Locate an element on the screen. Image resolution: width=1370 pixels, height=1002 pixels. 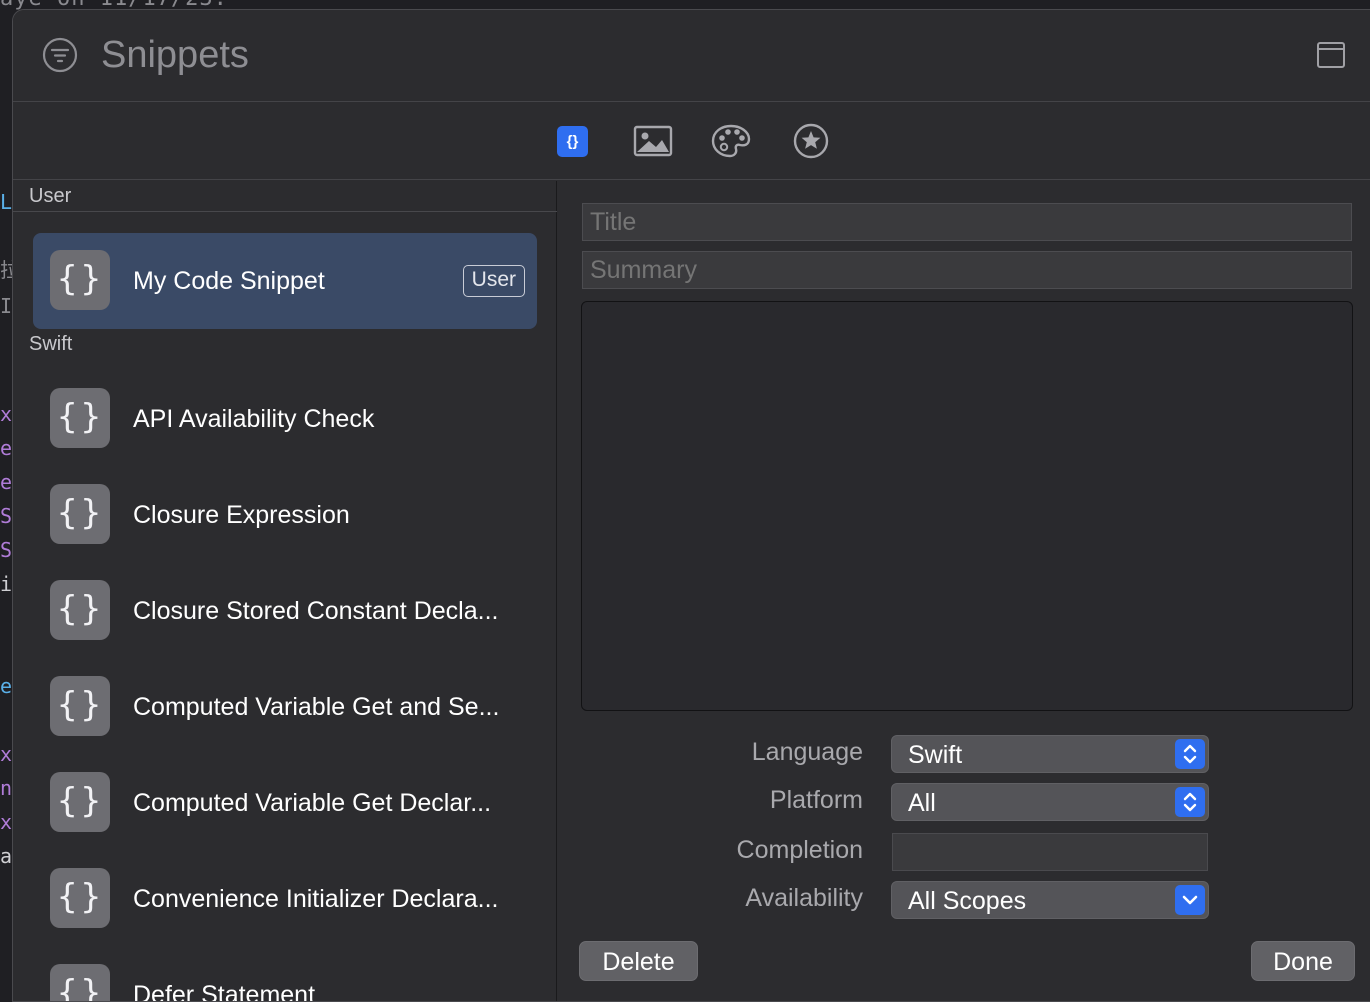
tab-code-snippets: {} is located at coordinates (572, 141).